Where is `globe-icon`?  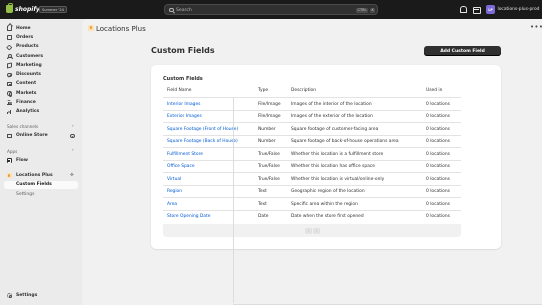 globe-icon is located at coordinates (9, 94).